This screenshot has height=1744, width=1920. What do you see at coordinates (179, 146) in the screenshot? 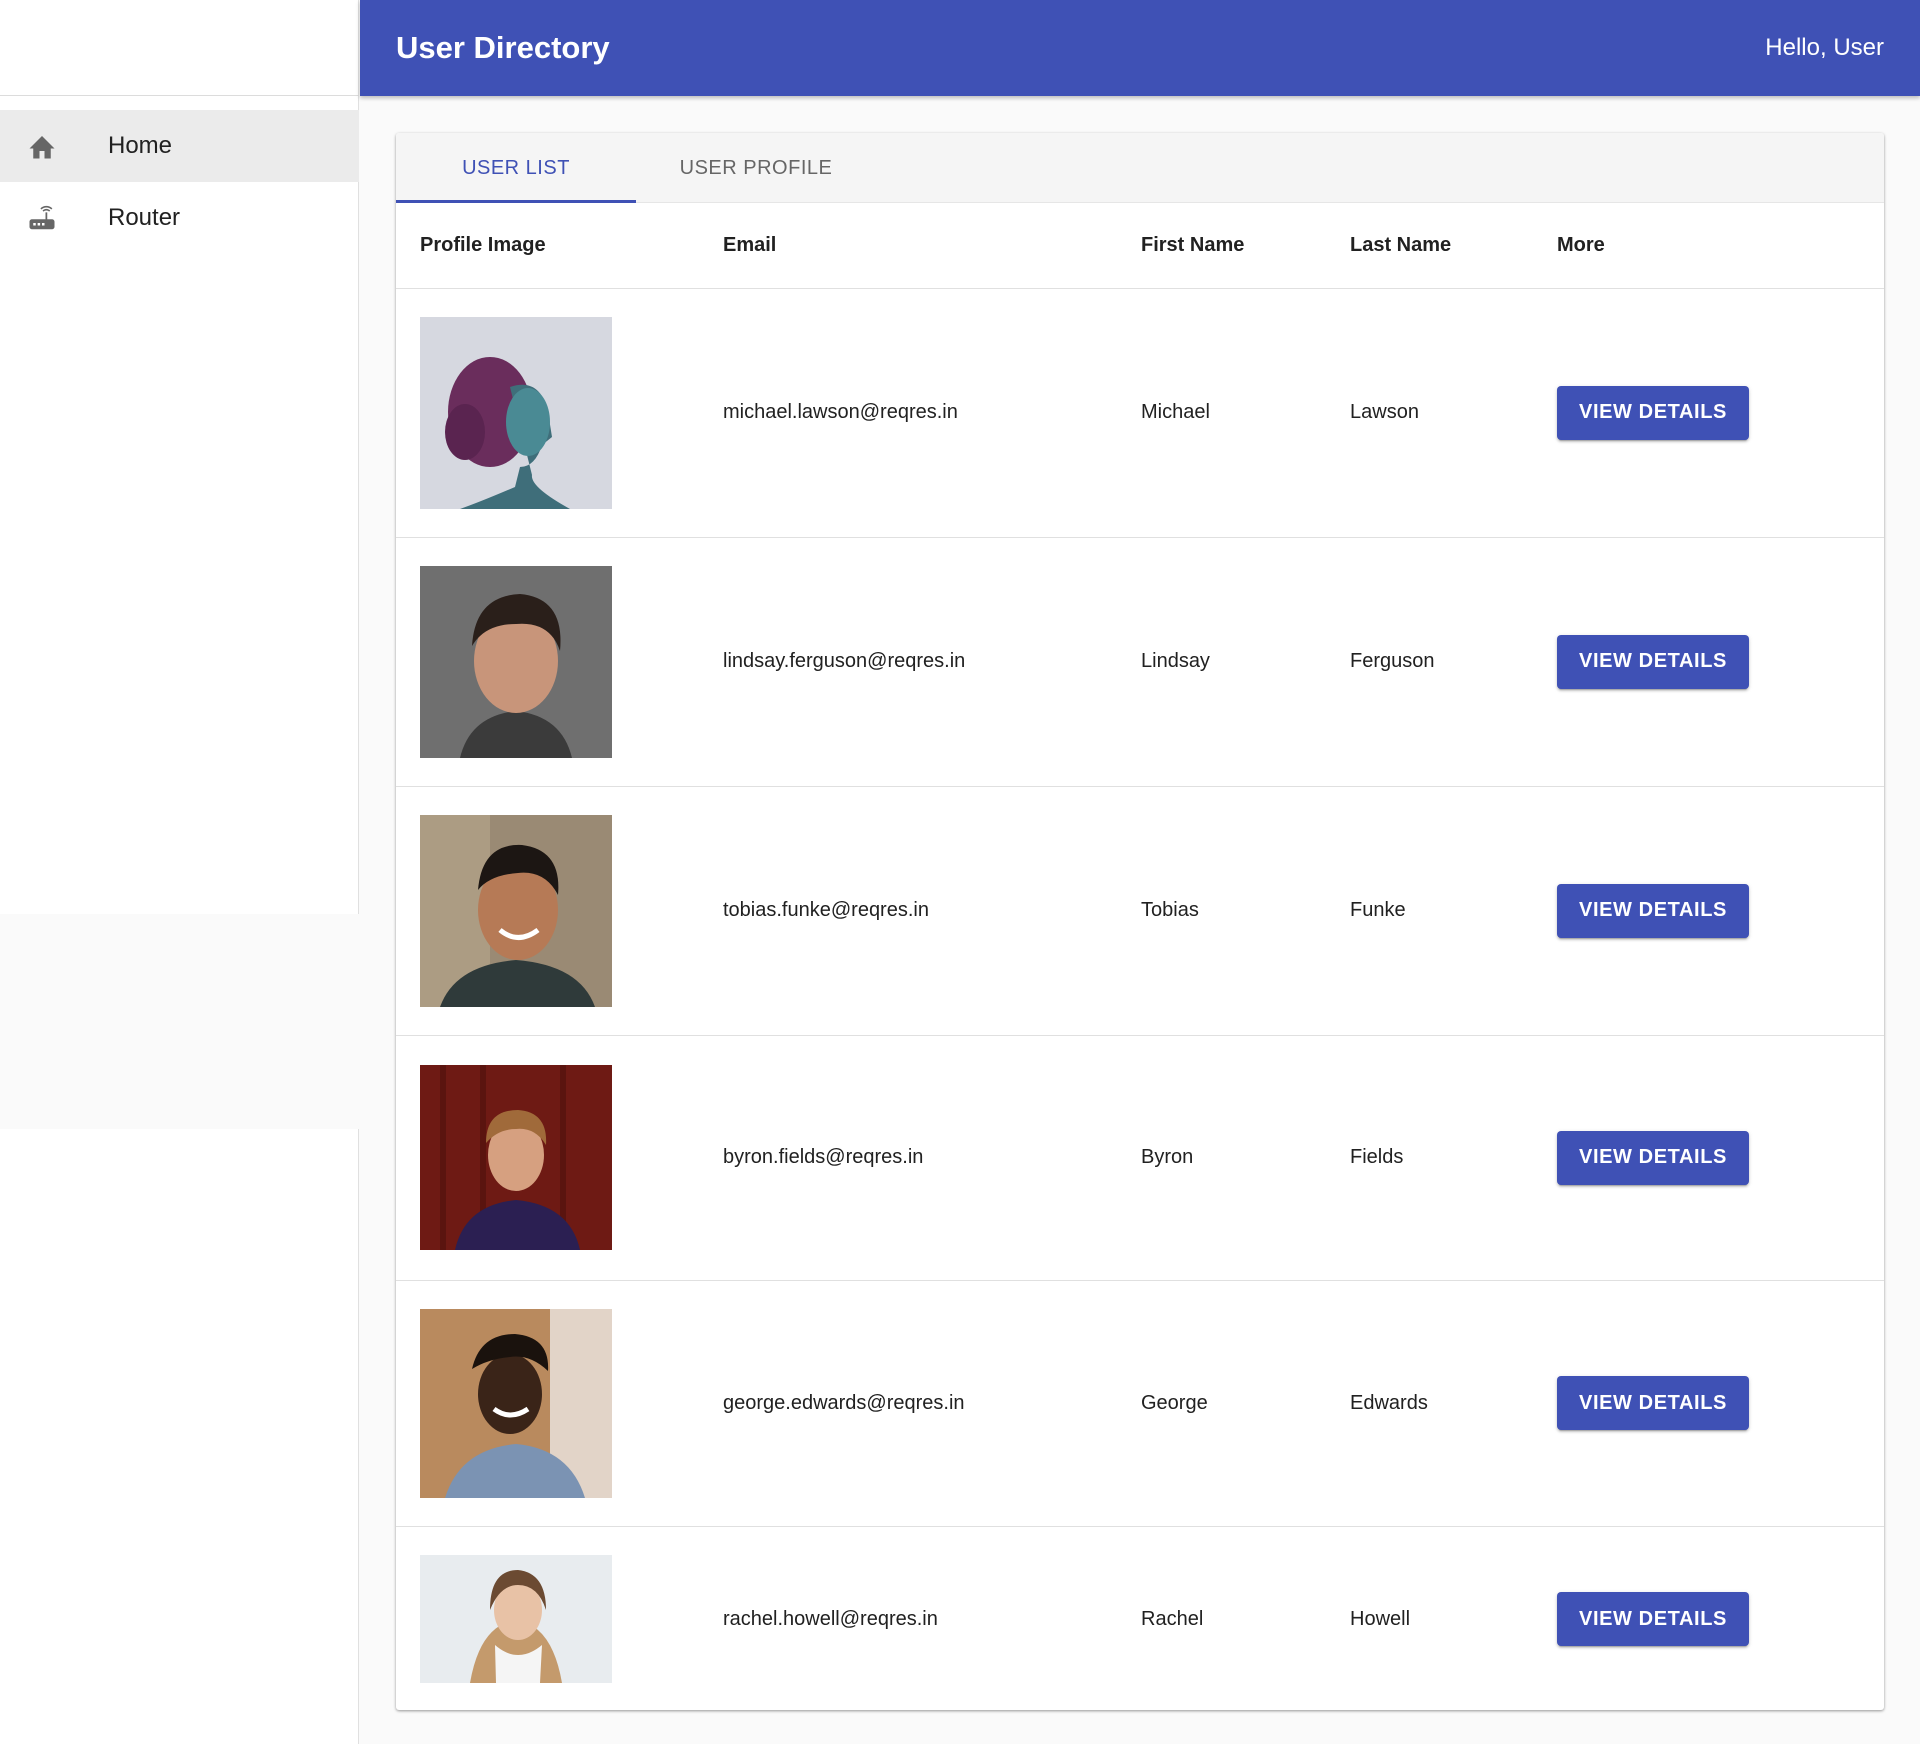
I see `sidebar-item-home: Home` at bounding box center [179, 146].